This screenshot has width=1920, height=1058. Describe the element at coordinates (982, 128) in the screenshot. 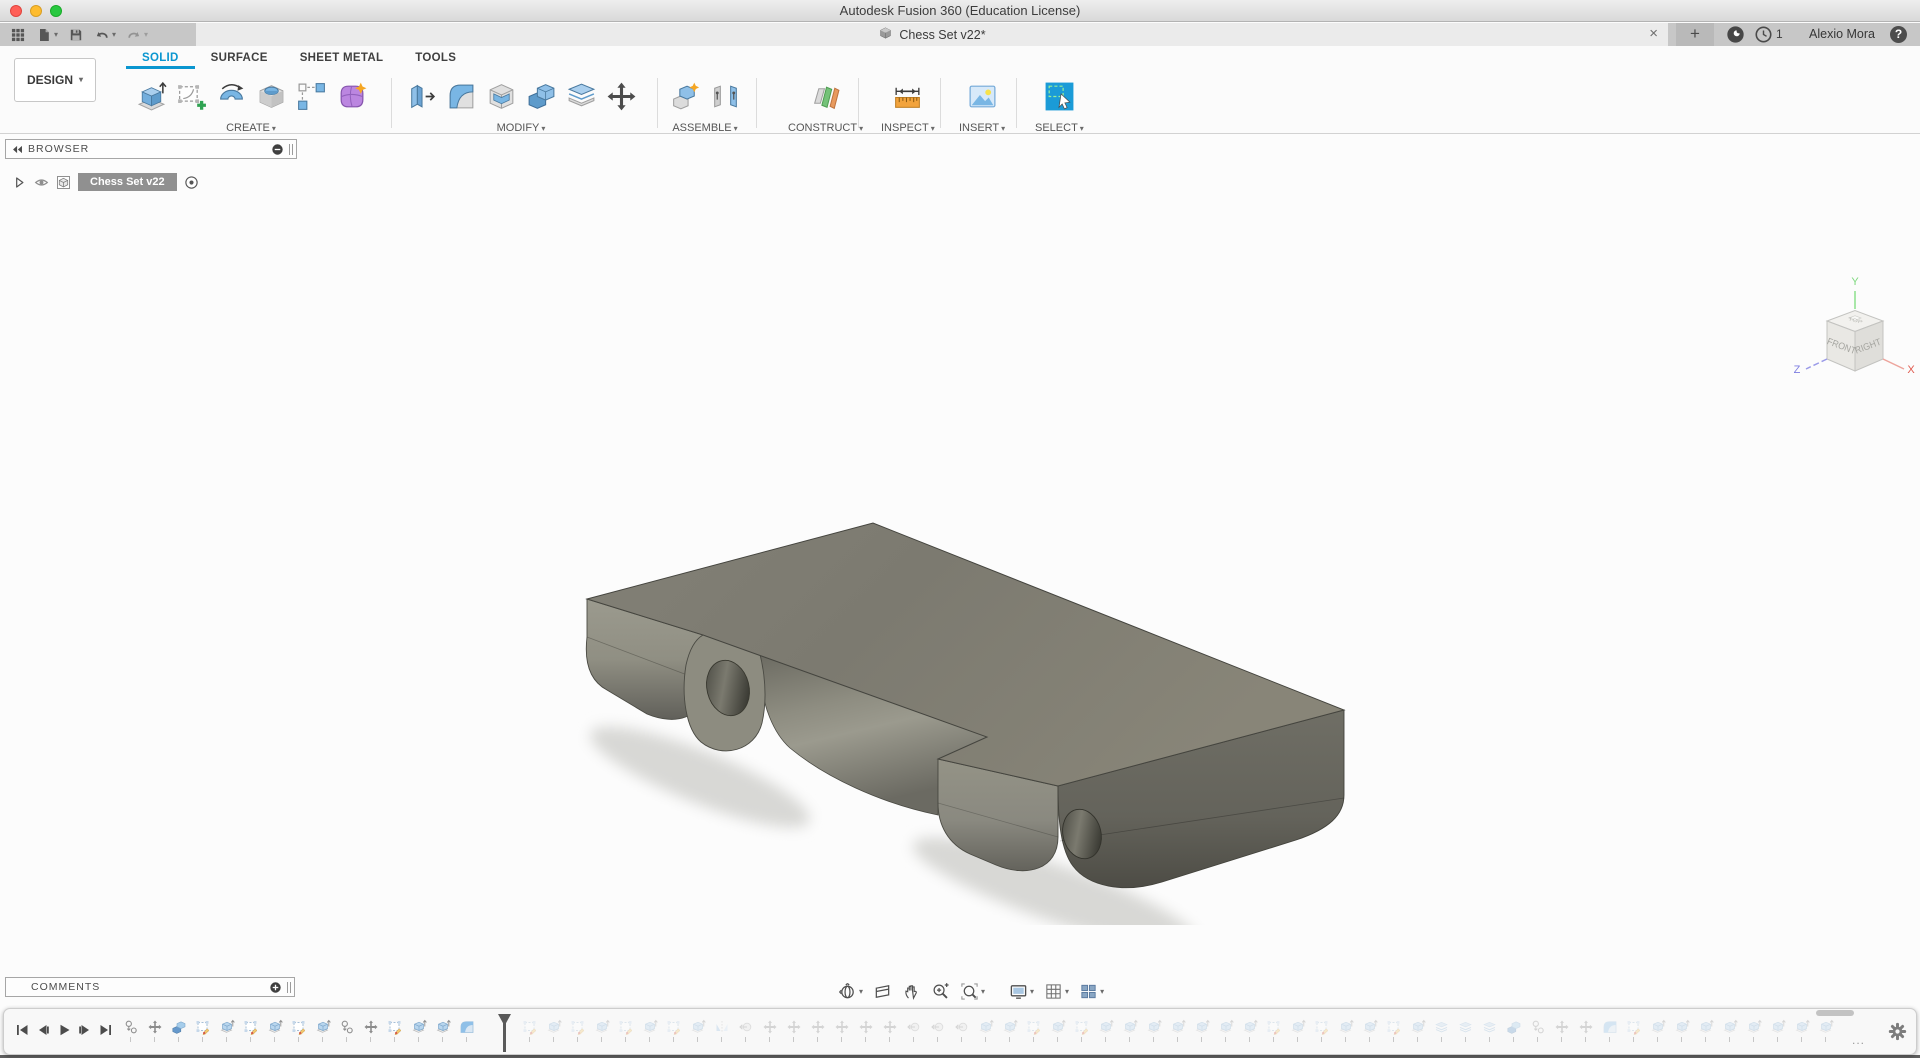

I see `group-label-insert: INSERT ▾` at that location.